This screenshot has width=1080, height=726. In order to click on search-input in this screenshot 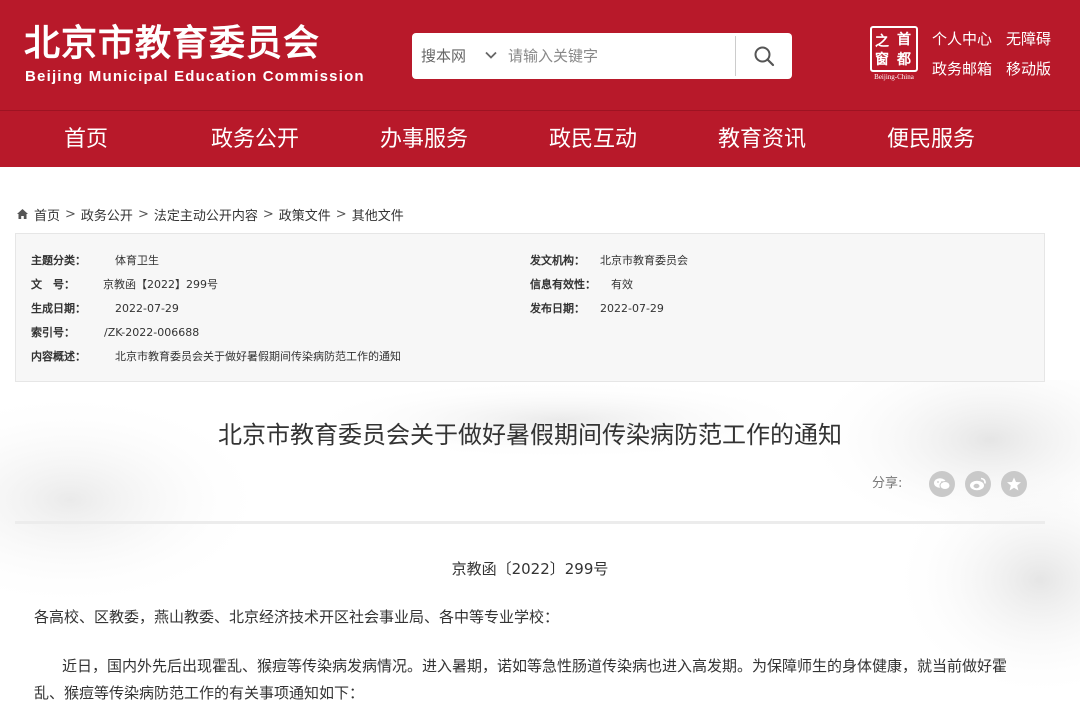, I will do `click(624, 56)`.